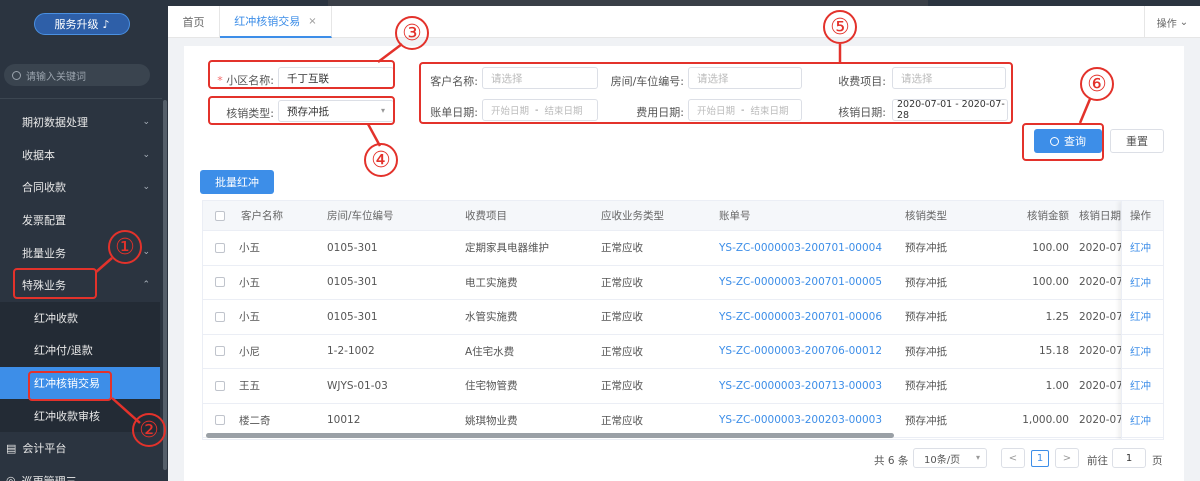 The width and height of the screenshot is (1200, 481). I want to click on sidebar-item-red-payment-refund: 红冲付/退款, so click(80, 350).